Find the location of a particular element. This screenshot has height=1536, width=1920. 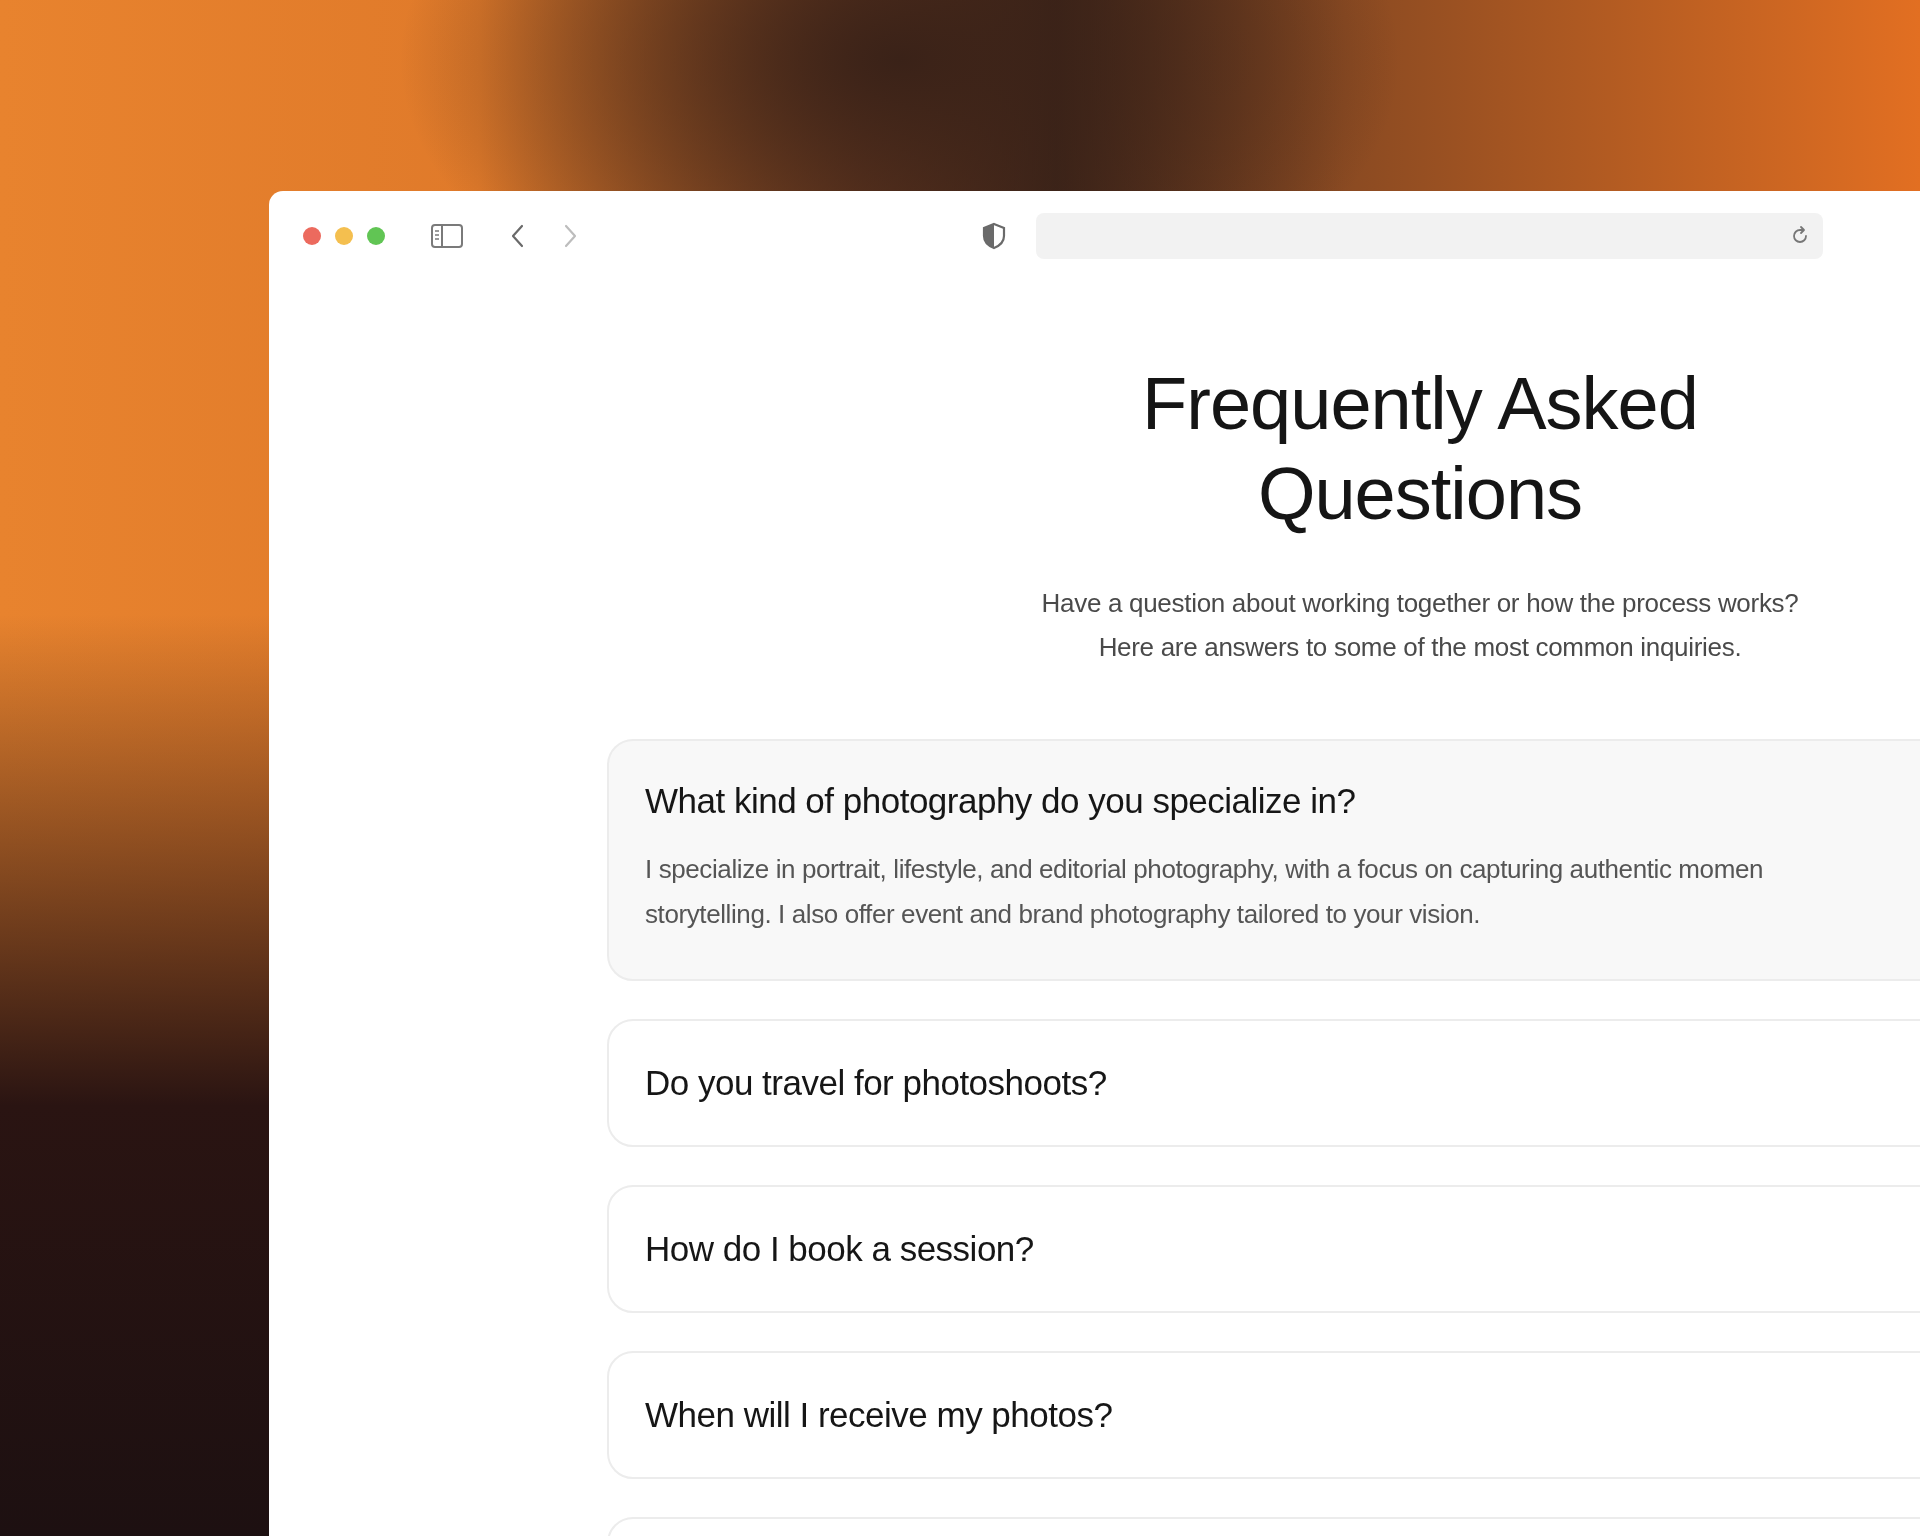

window-zoom-button is located at coordinates (376, 236).